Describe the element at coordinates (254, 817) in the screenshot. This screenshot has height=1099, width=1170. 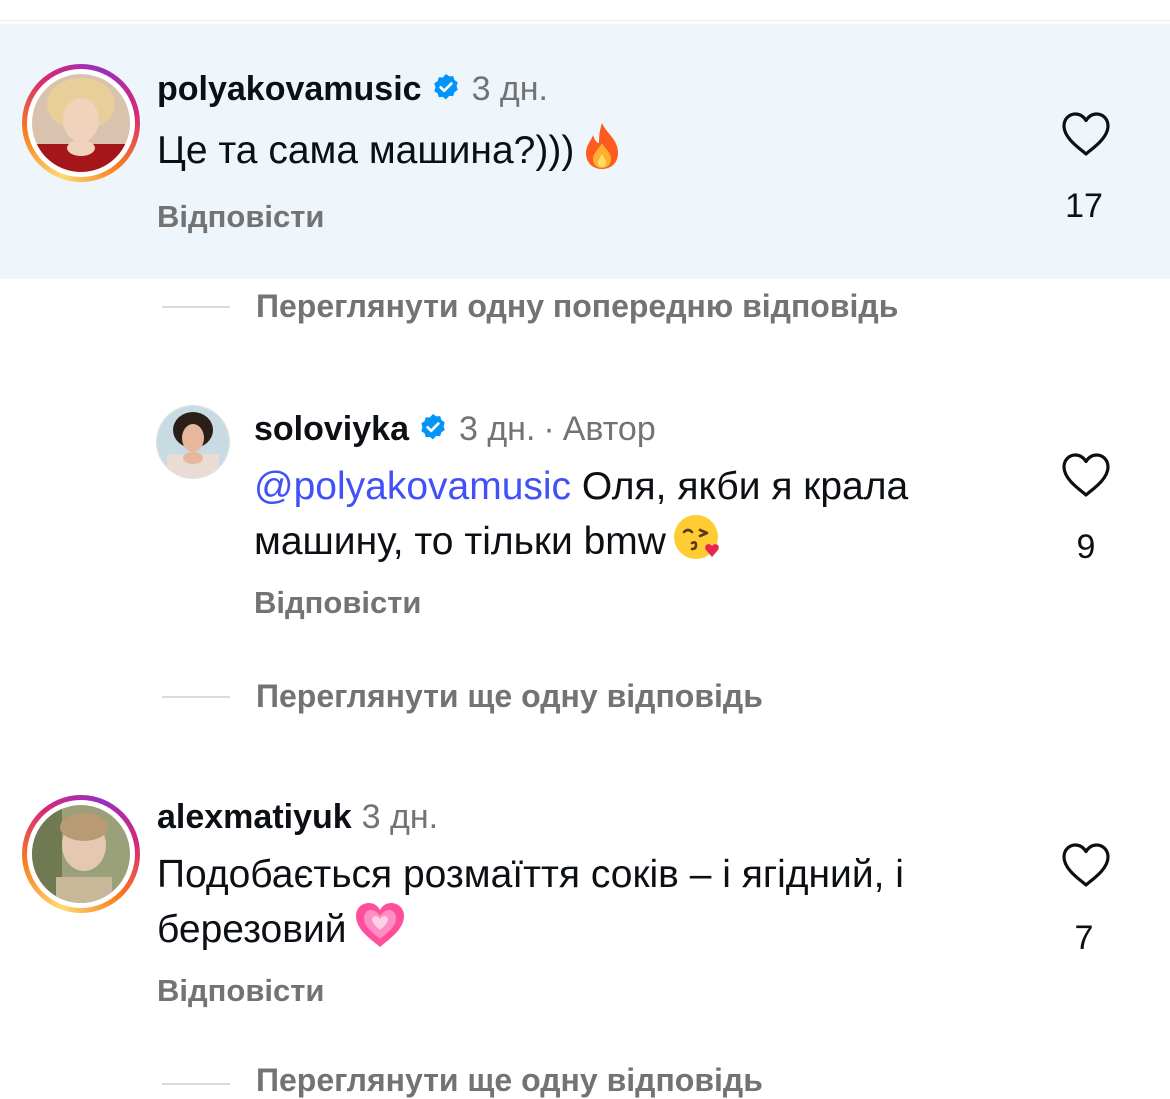
I see `username: alexmatiyuk` at that location.